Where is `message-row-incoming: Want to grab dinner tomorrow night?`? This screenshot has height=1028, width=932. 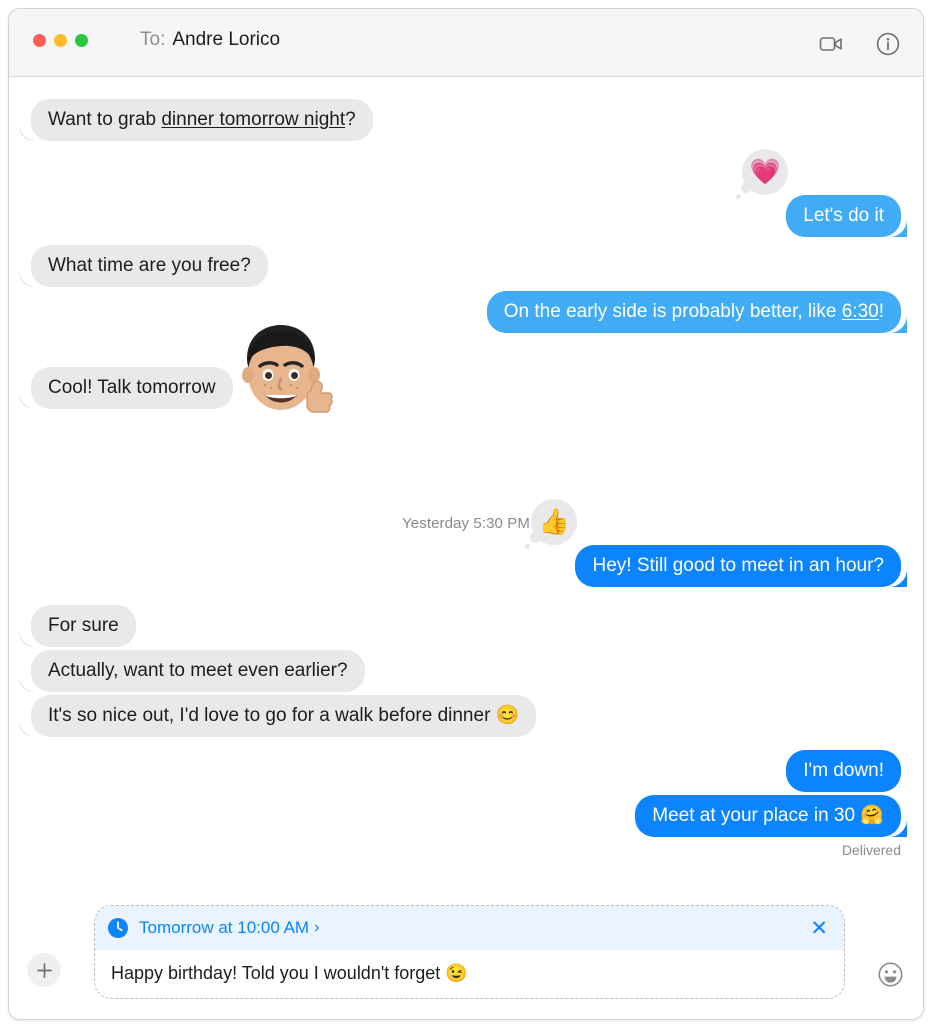 message-row-incoming: Want to grab dinner tomorrow night? is located at coordinates (202, 120).